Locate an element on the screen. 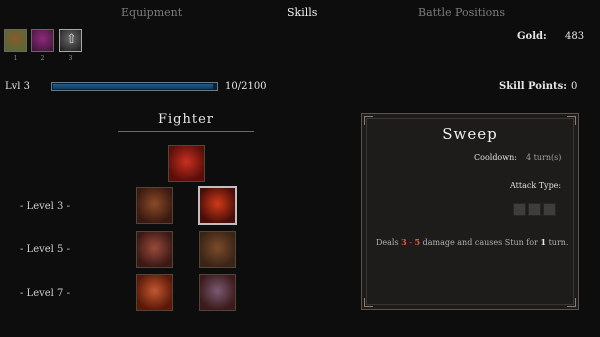  tab-equipment: Equipment is located at coordinates (151, 12).